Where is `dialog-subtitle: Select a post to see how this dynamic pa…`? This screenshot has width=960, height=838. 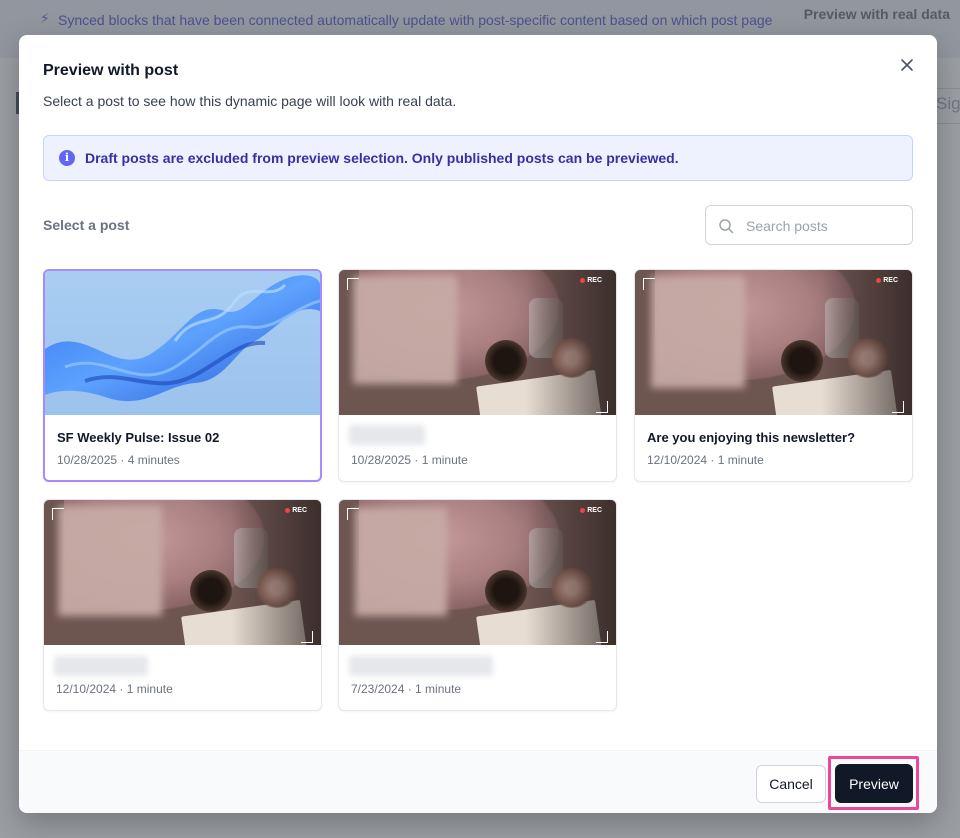 dialog-subtitle: Select a post to see how this dynamic pa… is located at coordinates (250, 101).